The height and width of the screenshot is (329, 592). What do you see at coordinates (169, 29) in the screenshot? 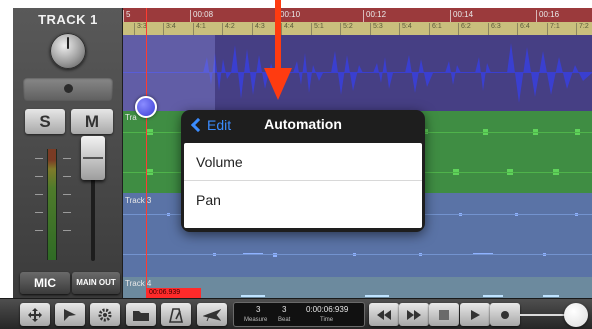
I see `ruler-measure: 3:4` at bounding box center [169, 29].